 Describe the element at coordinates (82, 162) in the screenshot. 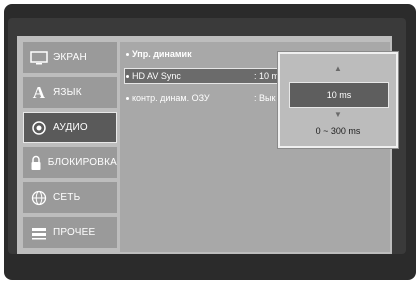

I see `sidebar-item-label: БЛОКИРОВКА` at that location.